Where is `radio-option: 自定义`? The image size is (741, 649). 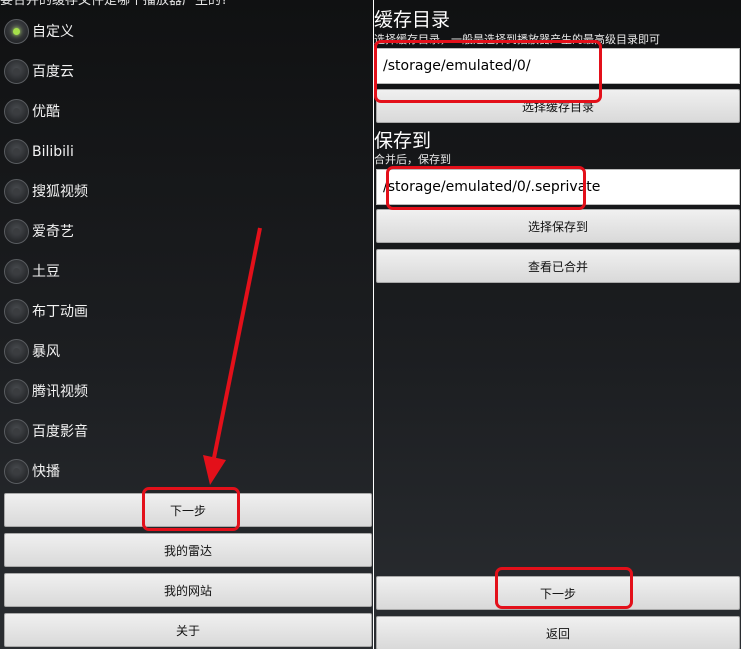
radio-option: 自定义 is located at coordinates (167, 32).